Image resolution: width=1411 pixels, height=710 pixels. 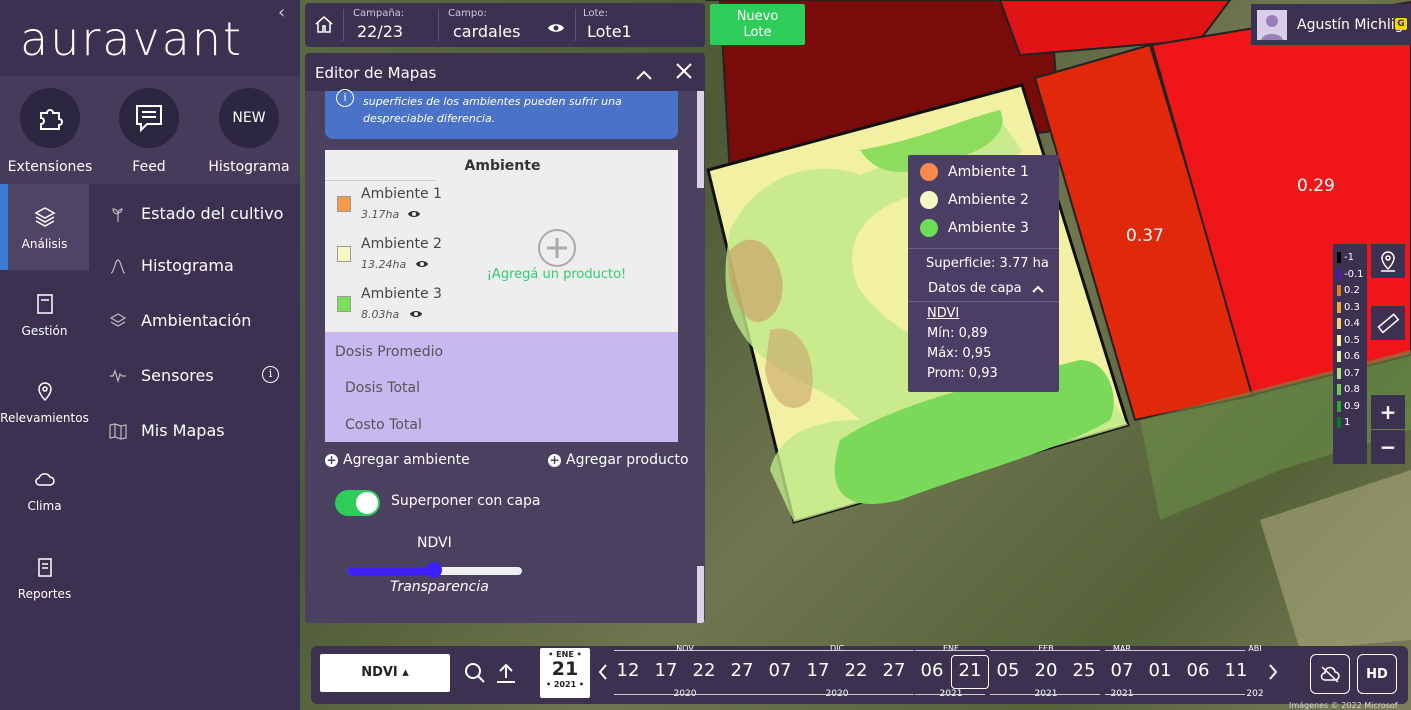 I want to click on histograma-quick-button: NEW Histograma, so click(x=249, y=131).